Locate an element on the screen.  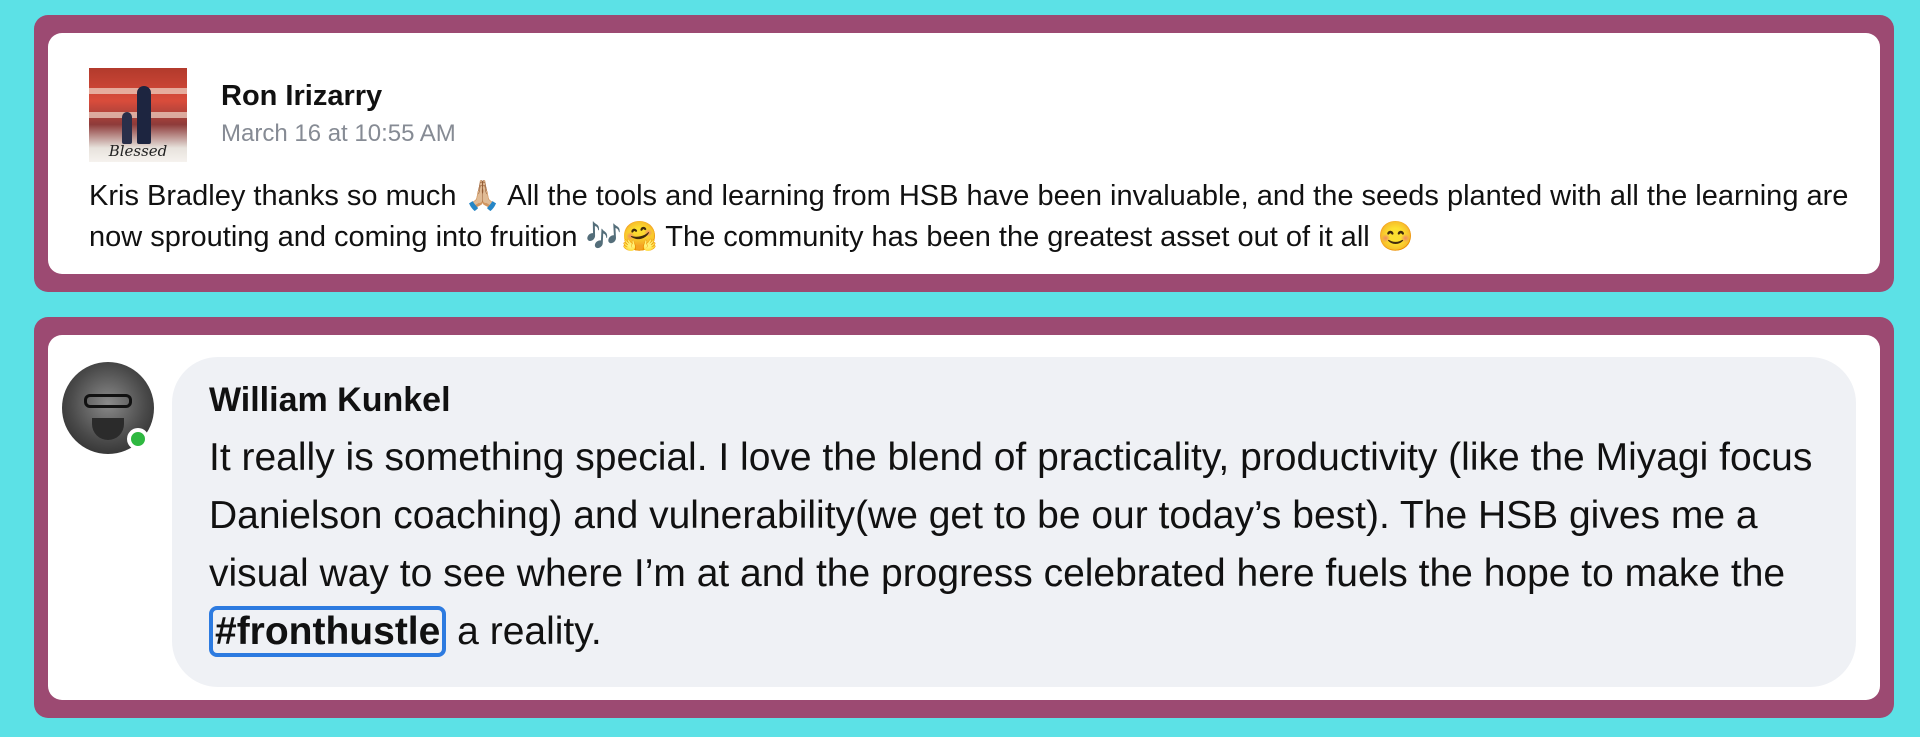
avatar: Blessed is located at coordinates (138, 115).